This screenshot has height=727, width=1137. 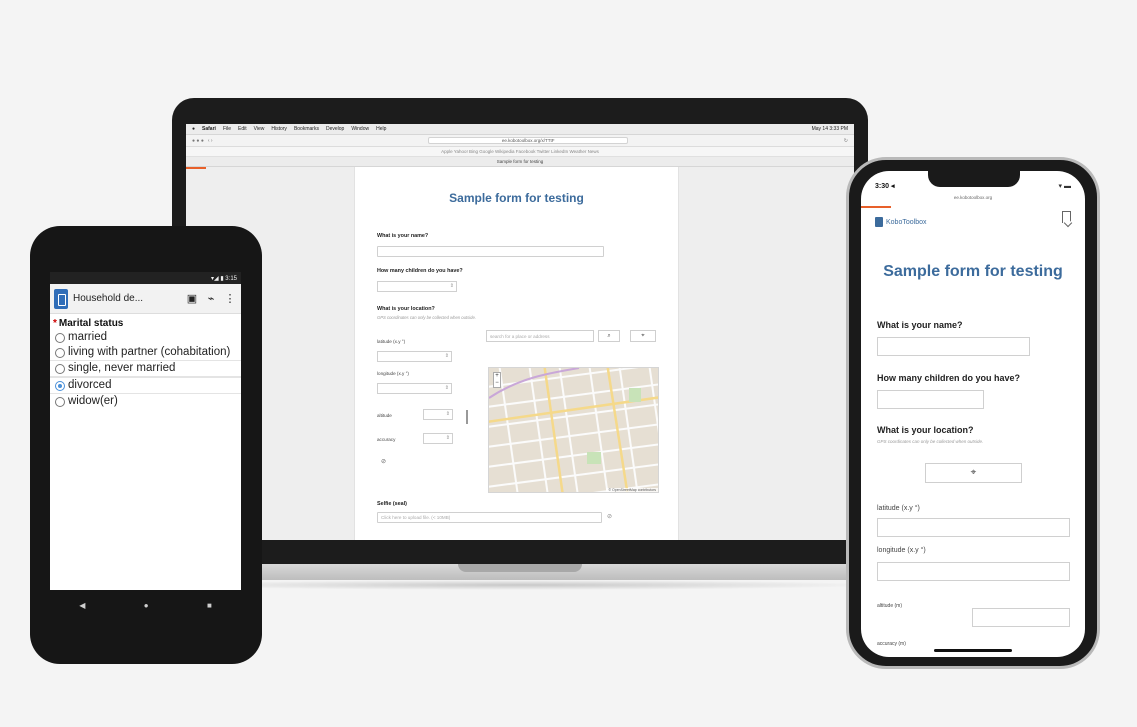 I want to click on home-icon: ●, so click(x=146, y=605).